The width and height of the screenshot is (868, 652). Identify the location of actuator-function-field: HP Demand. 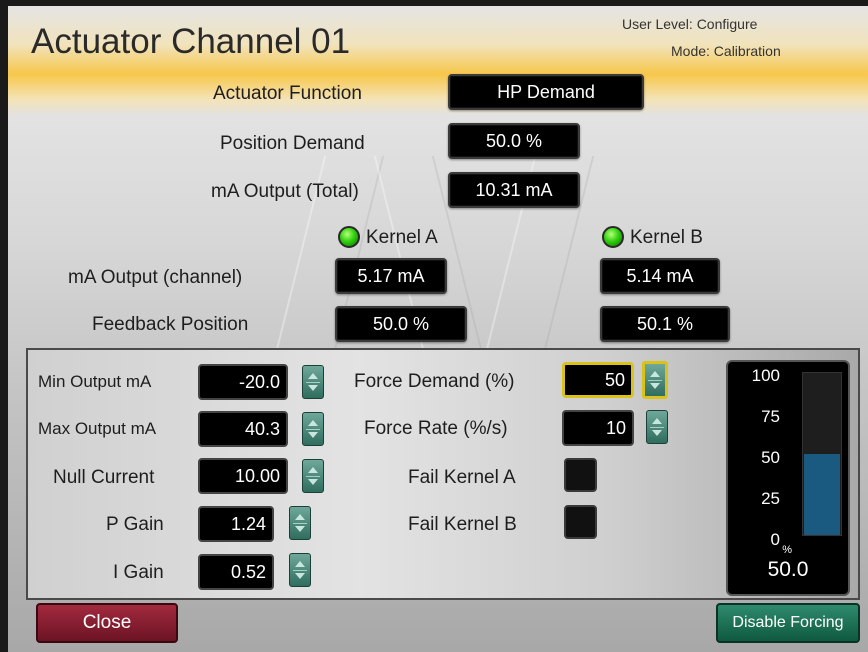
(546, 92).